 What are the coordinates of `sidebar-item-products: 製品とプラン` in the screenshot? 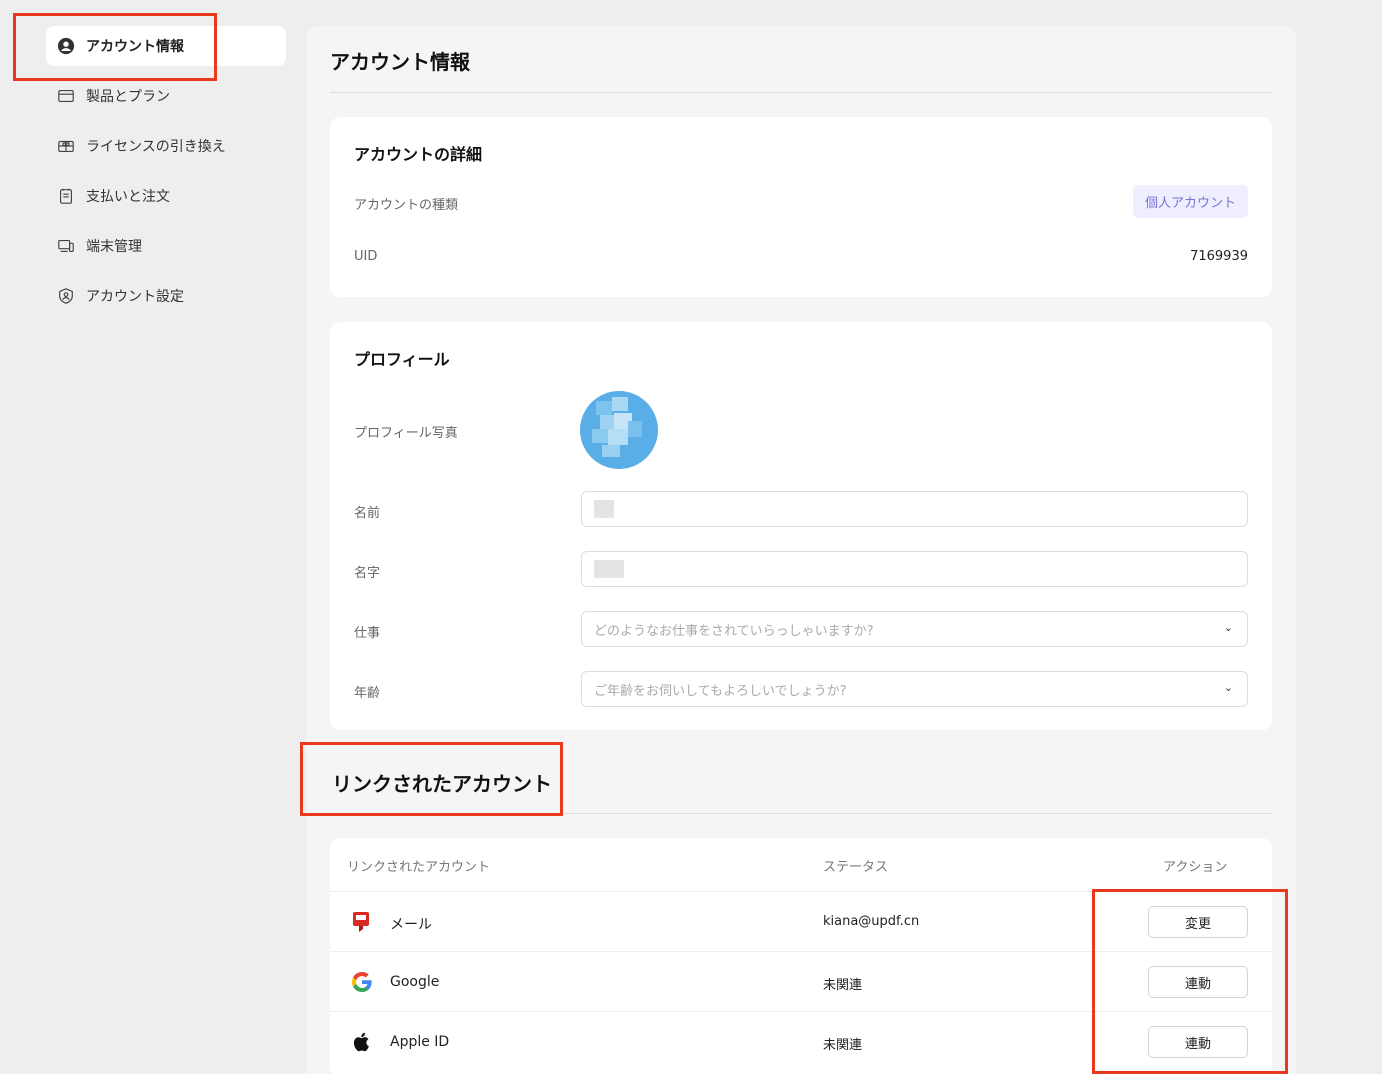 It's located at (166, 96).